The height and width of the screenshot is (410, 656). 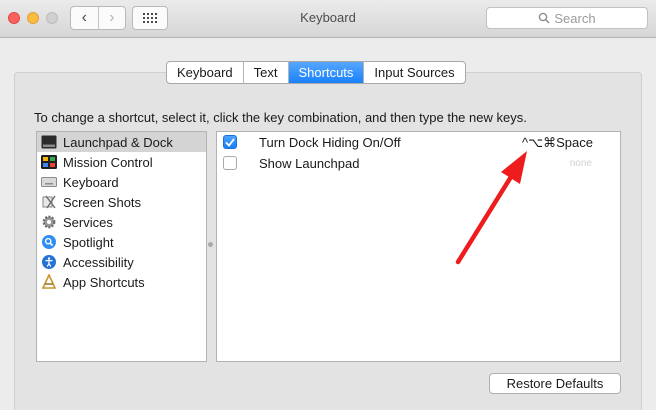 What do you see at coordinates (413, 72) in the screenshot?
I see `tab-input-sources: Input Sources` at bounding box center [413, 72].